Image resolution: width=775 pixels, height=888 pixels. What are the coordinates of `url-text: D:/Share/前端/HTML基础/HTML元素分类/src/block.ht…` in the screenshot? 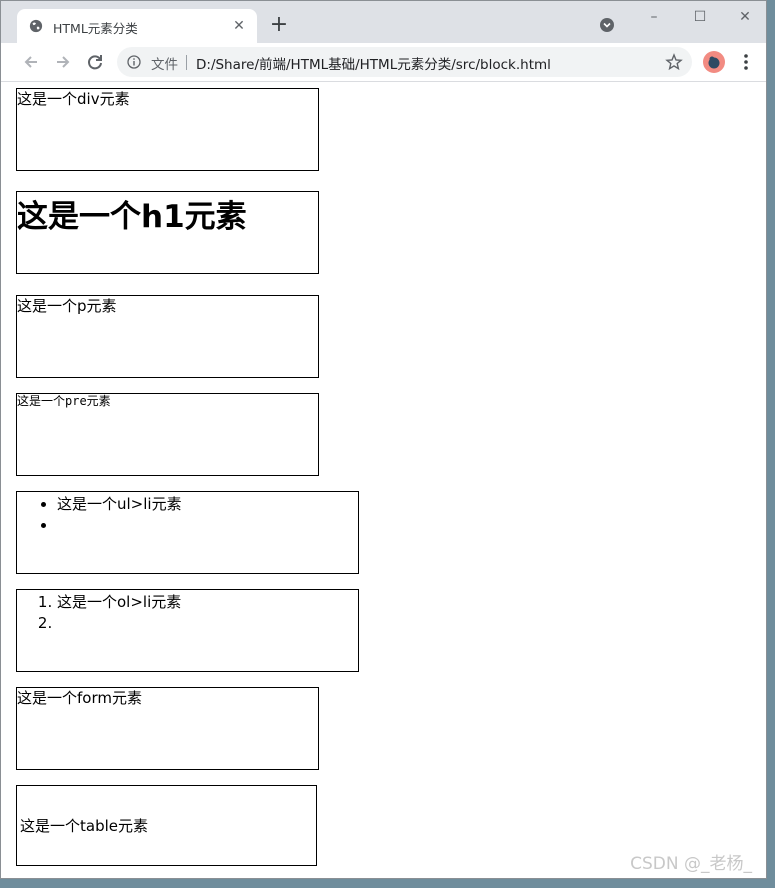 It's located at (373, 63).